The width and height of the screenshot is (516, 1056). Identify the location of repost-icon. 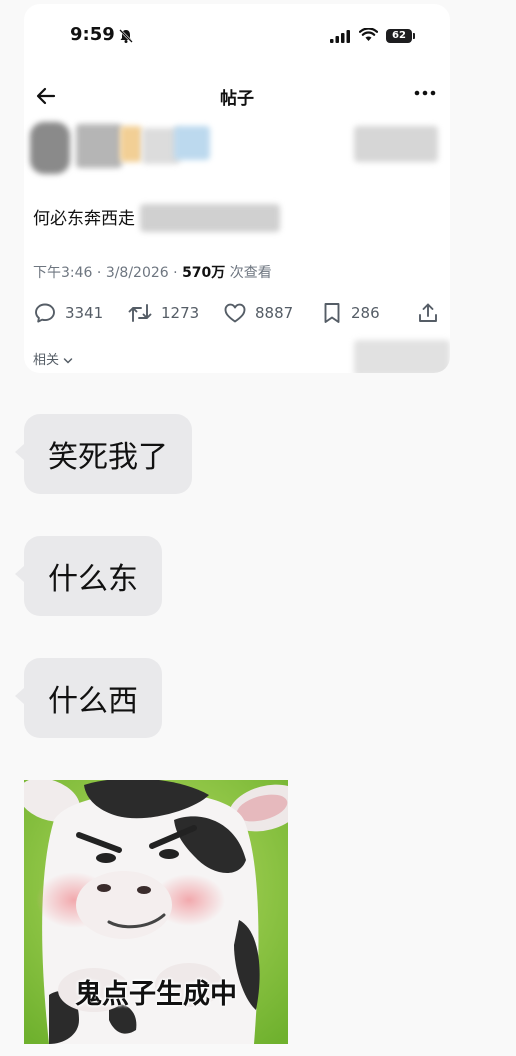
(140, 313).